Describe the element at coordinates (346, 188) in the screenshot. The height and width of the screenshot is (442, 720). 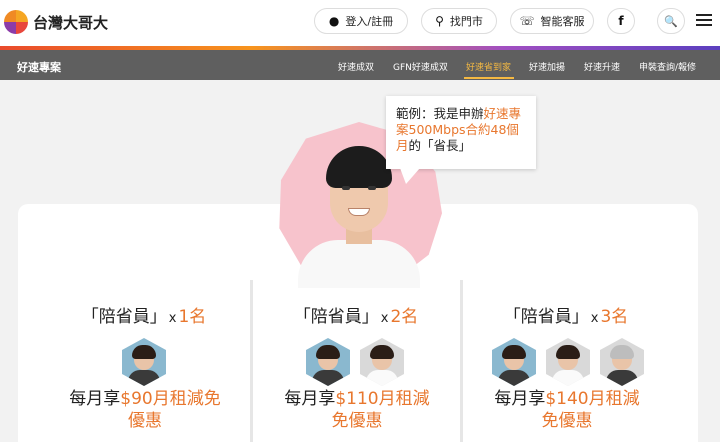
I see `avatar-eye-left` at that location.